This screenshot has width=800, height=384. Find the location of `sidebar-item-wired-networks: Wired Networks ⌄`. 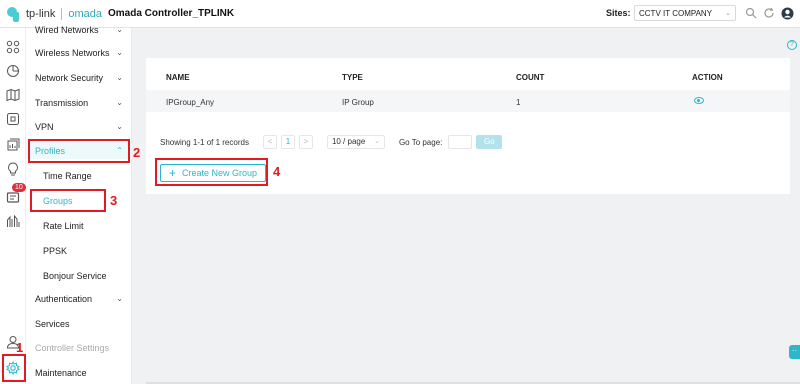

sidebar-item-wired-networks: Wired Networks ⌄ is located at coordinates (79, 30).